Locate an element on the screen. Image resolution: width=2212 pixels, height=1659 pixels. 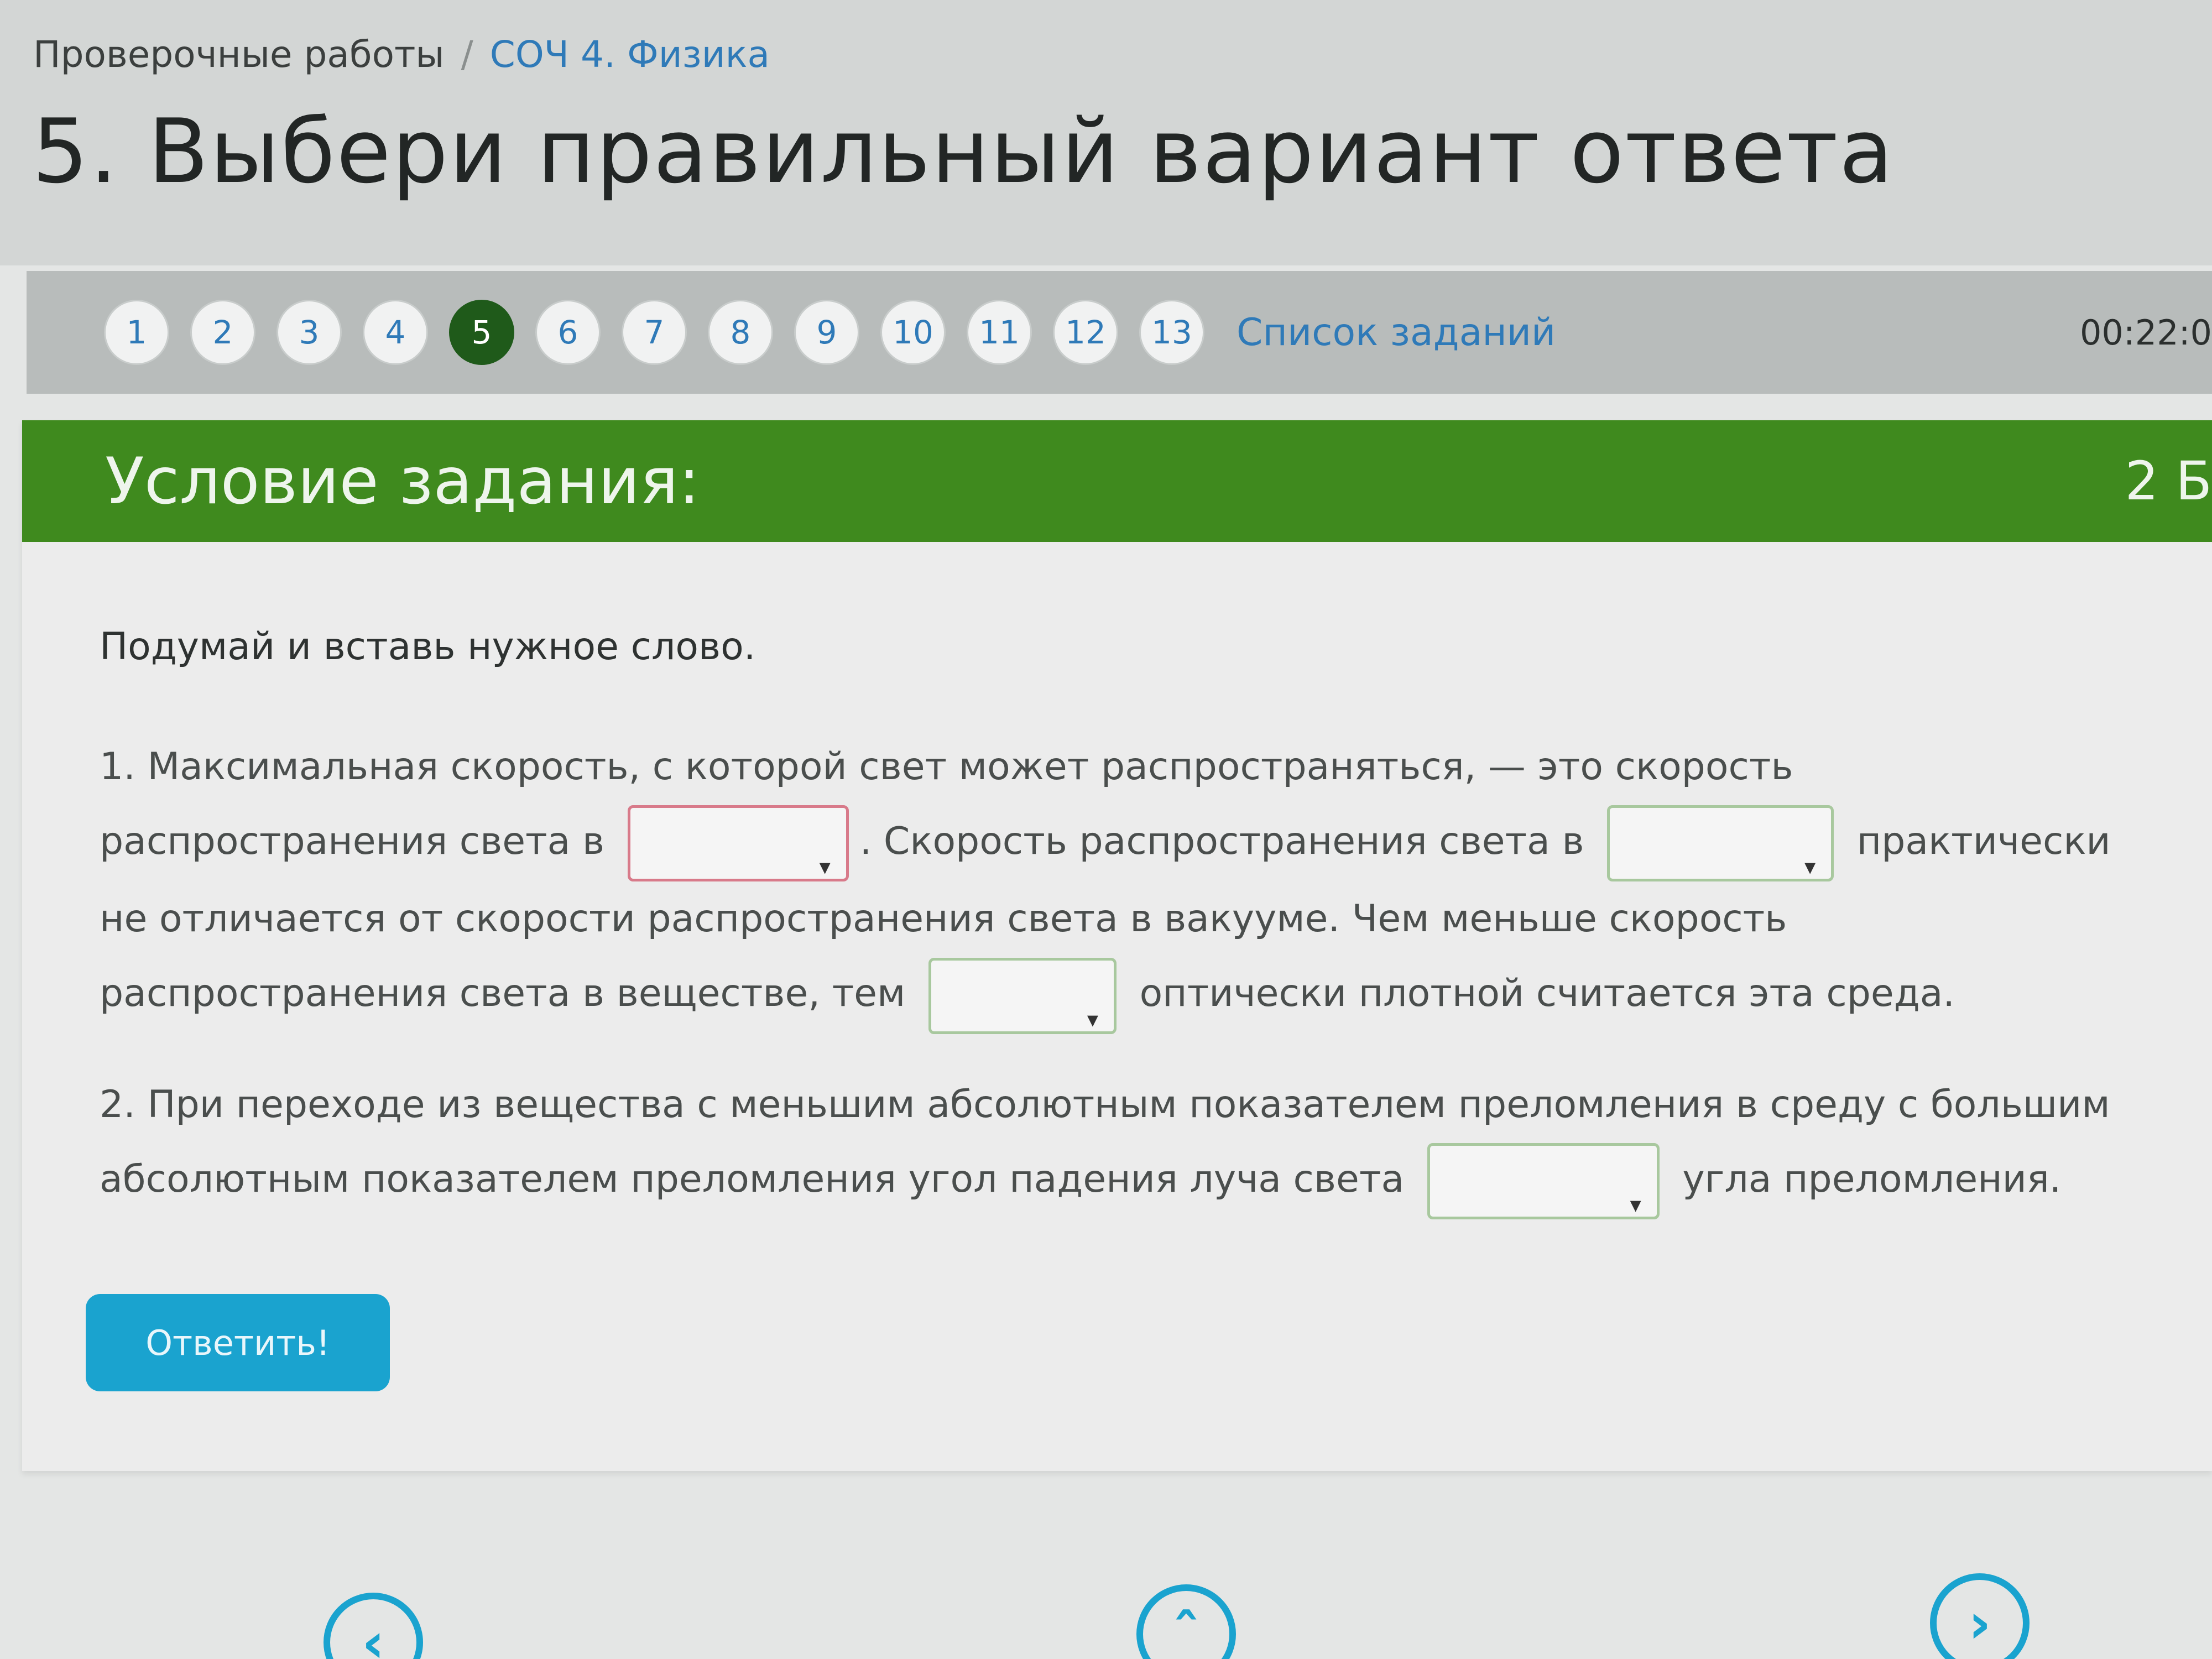
task-card-header: Условие задания: 2 Б is located at coordinates (1117, 481).